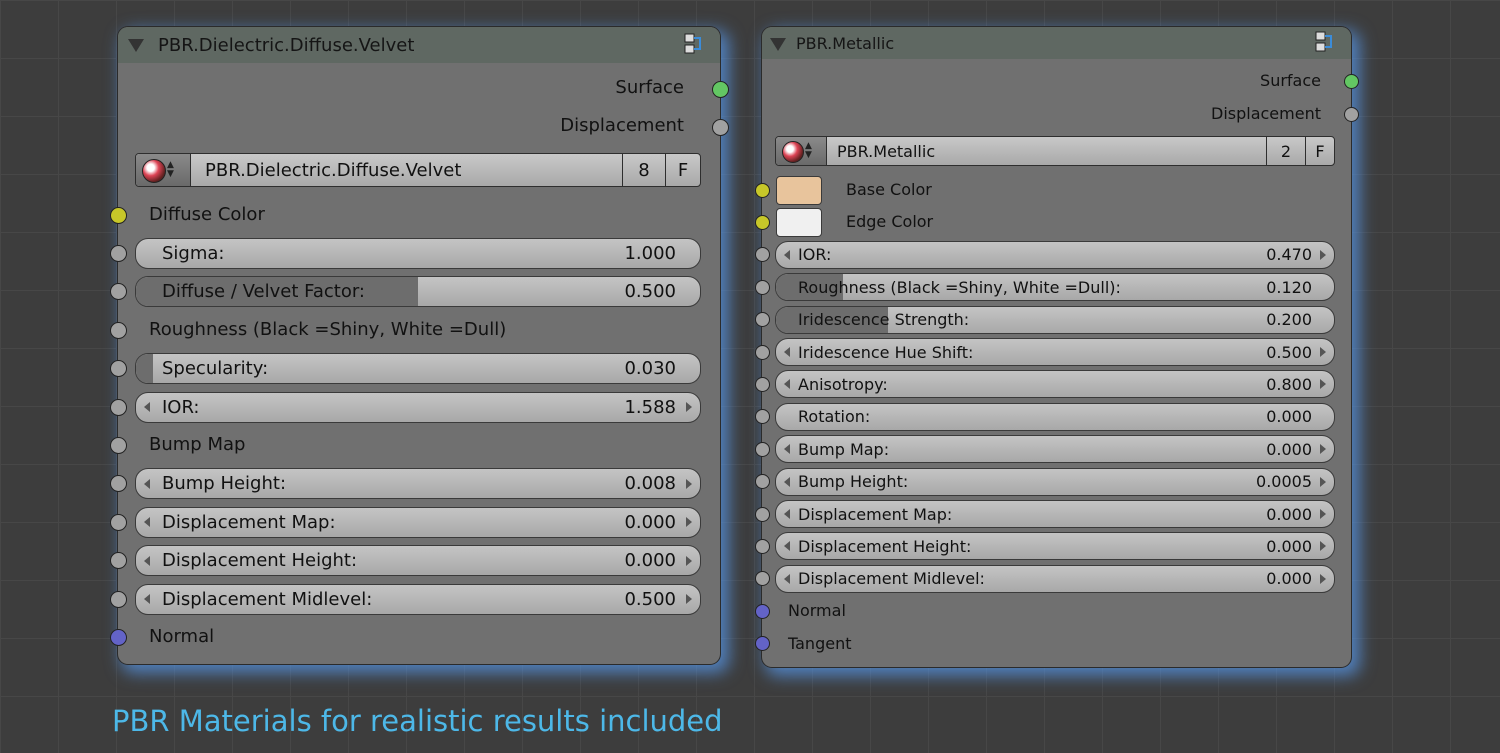 The image size is (1500, 753). I want to click on field-bump-height: Bump Height: 0.0005, so click(1055, 481).